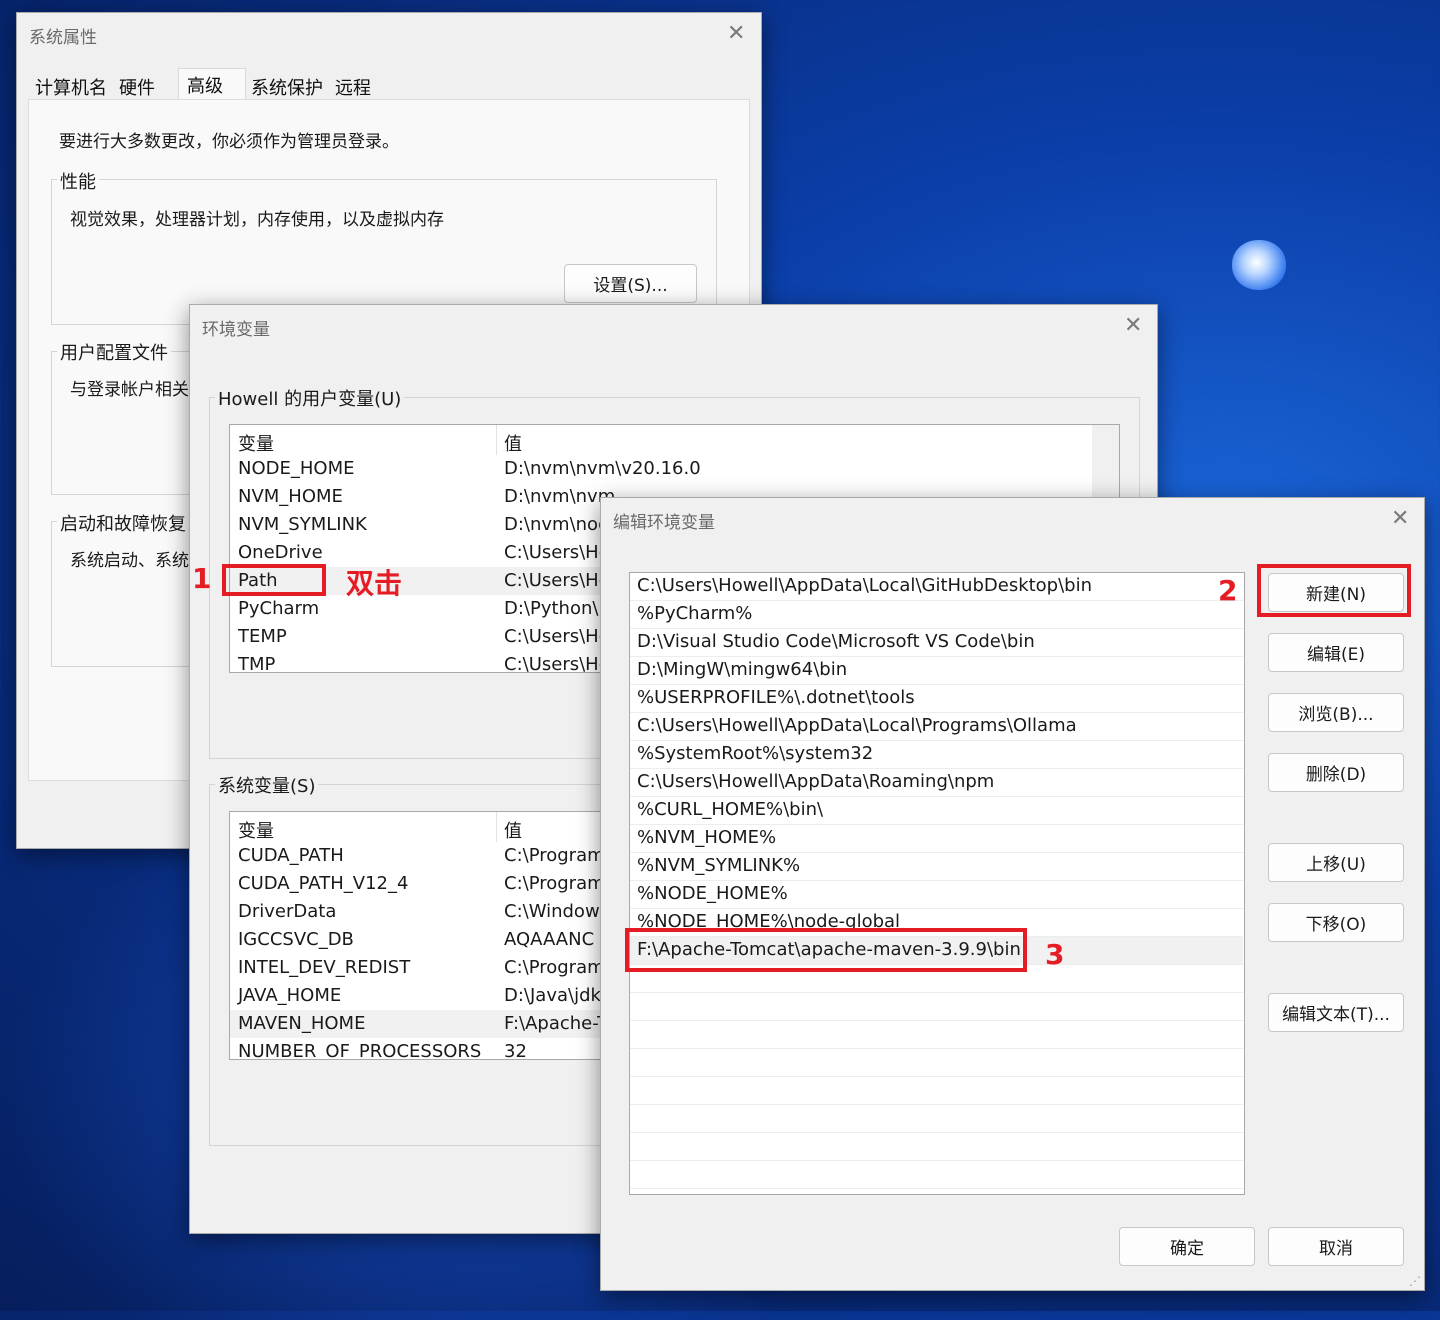 Image resolution: width=1440 pixels, height=1320 pixels. Describe the element at coordinates (936, 867) in the screenshot. I see `list-item: %NVM_SYMLINK%` at that location.